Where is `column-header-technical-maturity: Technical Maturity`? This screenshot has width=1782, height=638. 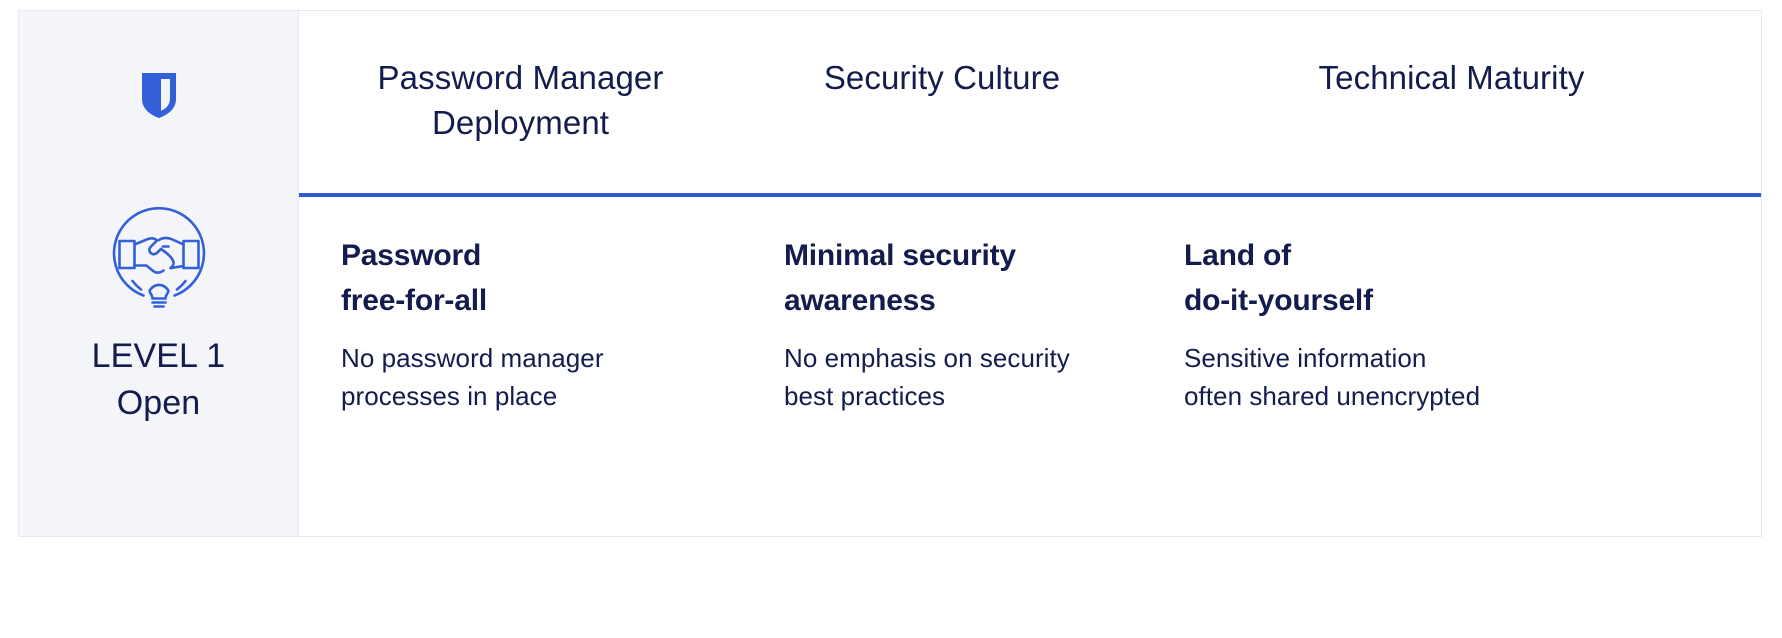
column-header-technical-maturity: Technical Maturity is located at coordinates (1451, 102).